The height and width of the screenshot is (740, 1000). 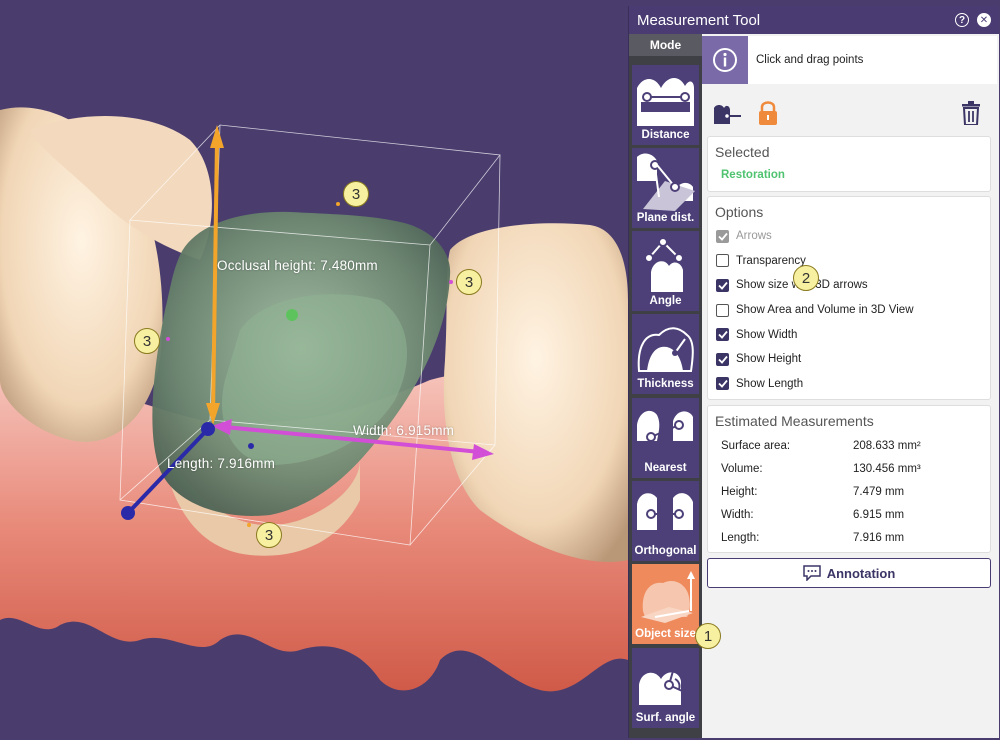 I want to click on selected-title: Selected, so click(x=742, y=152).